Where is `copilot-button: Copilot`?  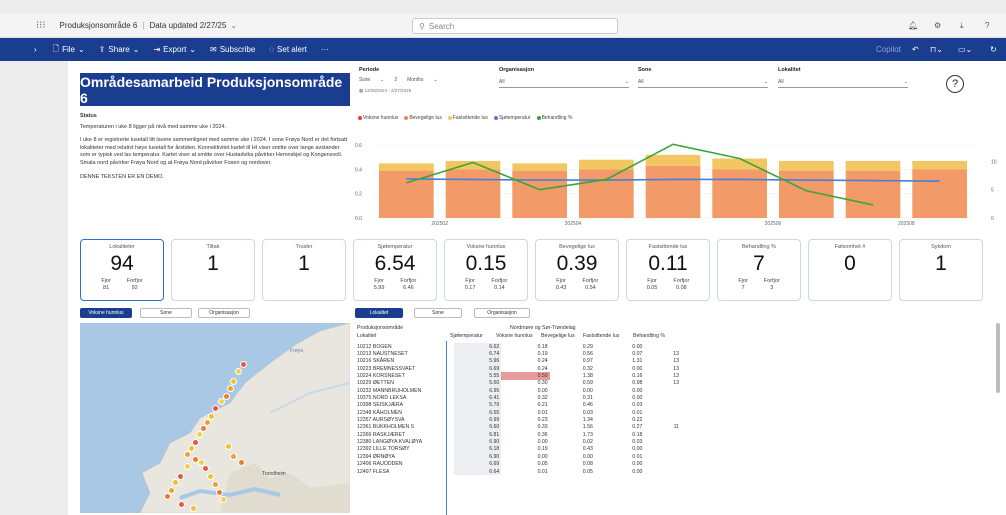
copilot-button: Copilot is located at coordinates (888, 49).